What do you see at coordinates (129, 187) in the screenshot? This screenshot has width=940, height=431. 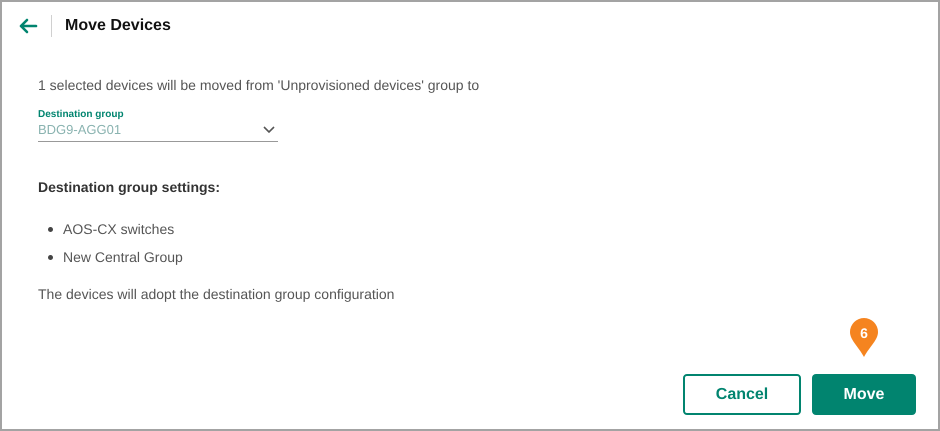 I see `settings-heading: Destination group settings:` at bounding box center [129, 187].